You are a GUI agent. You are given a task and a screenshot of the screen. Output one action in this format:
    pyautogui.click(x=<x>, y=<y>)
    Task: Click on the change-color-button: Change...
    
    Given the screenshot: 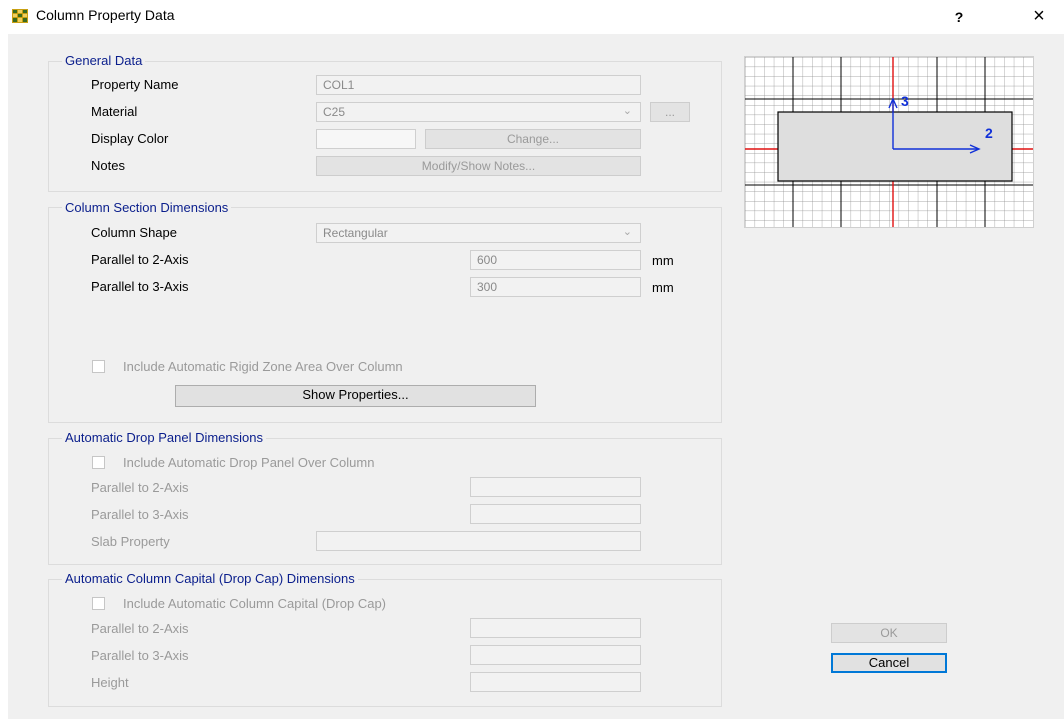 What is the action you would take?
    pyautogui.click(x=533, y=139)
    